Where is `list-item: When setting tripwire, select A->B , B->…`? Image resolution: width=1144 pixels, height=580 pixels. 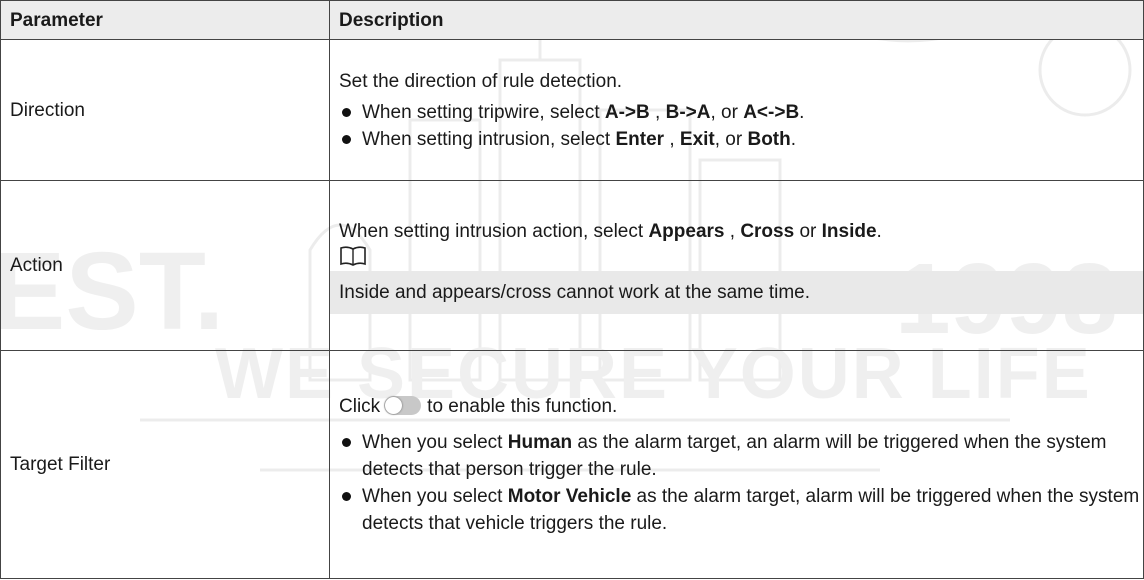
list-item: When setting tripwire, select A->B , B->… is located at coordinates (741, 112).